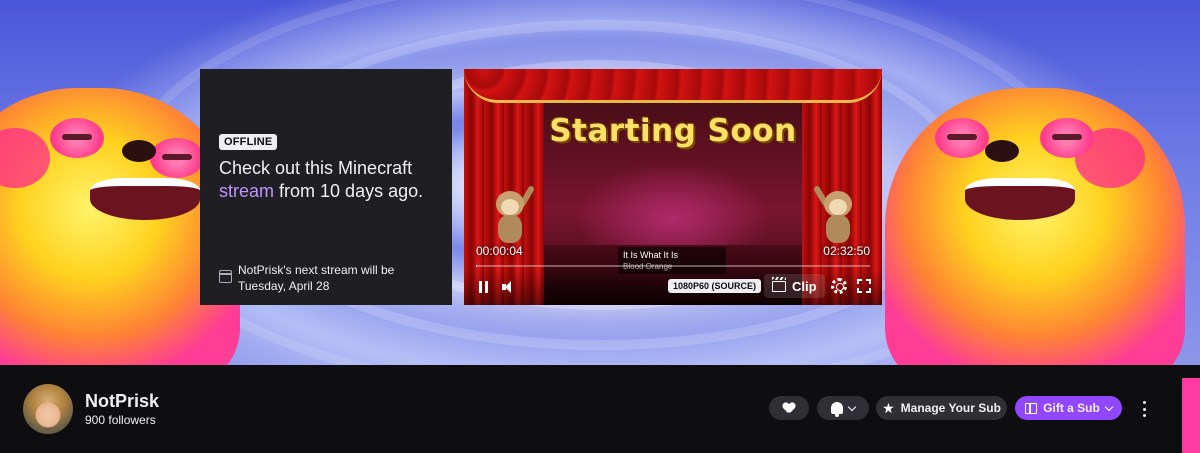  What do you see at coordinates (715, 286) in the screenshot?
I see `quality-badge: 1080P60 (SOURCE)` at bounding box center [715, 286].